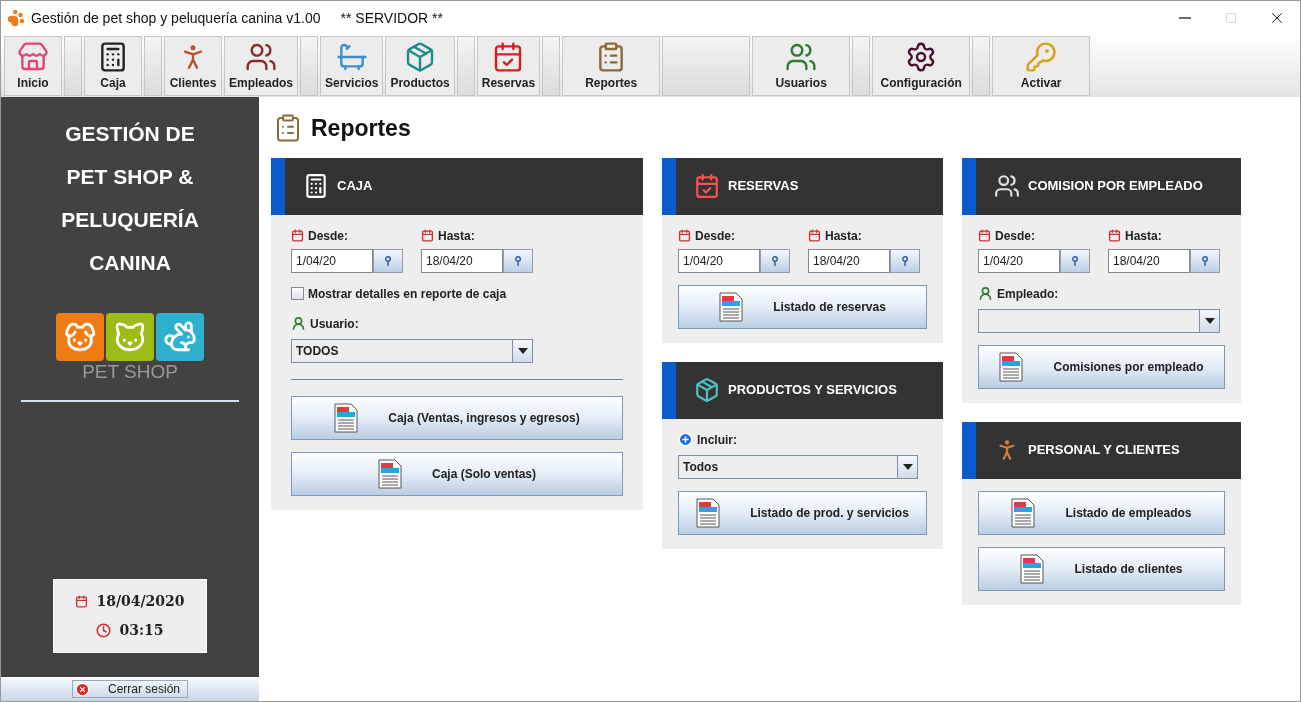  Describe the element at coordinates (1185, 18) in the screenshot. I see `minimize-icon` at that location.